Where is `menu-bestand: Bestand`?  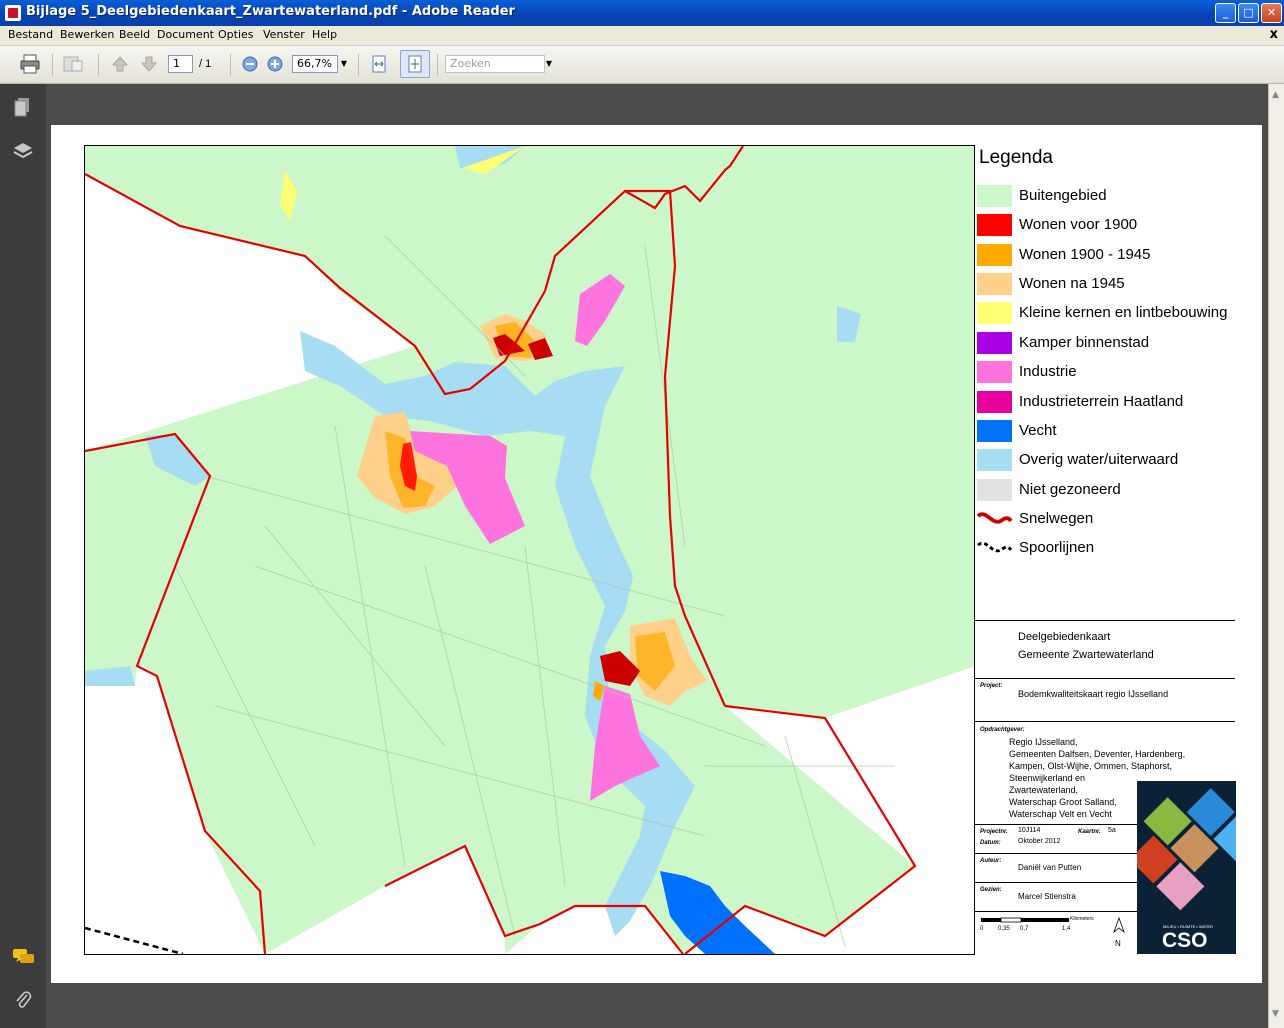 menu-bestand: Bestand is located at coordinates (30, 34).